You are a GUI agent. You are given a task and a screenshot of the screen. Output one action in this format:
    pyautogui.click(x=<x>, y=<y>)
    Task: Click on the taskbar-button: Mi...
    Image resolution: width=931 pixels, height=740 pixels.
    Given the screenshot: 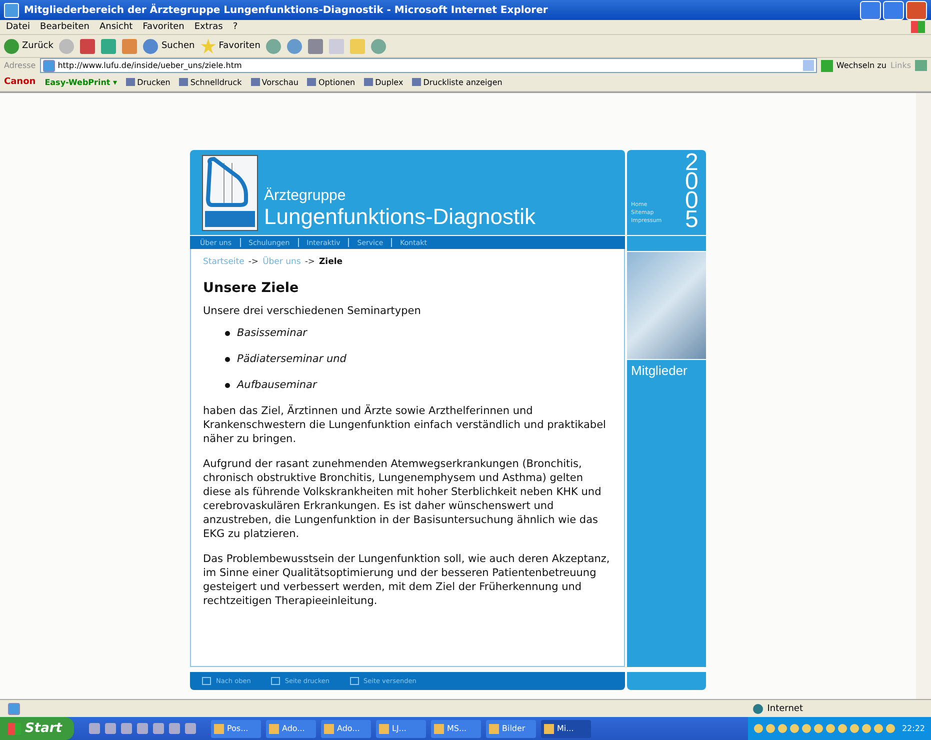 What is the action you would take?
    pyautogui.click(x=565, y=729)
    